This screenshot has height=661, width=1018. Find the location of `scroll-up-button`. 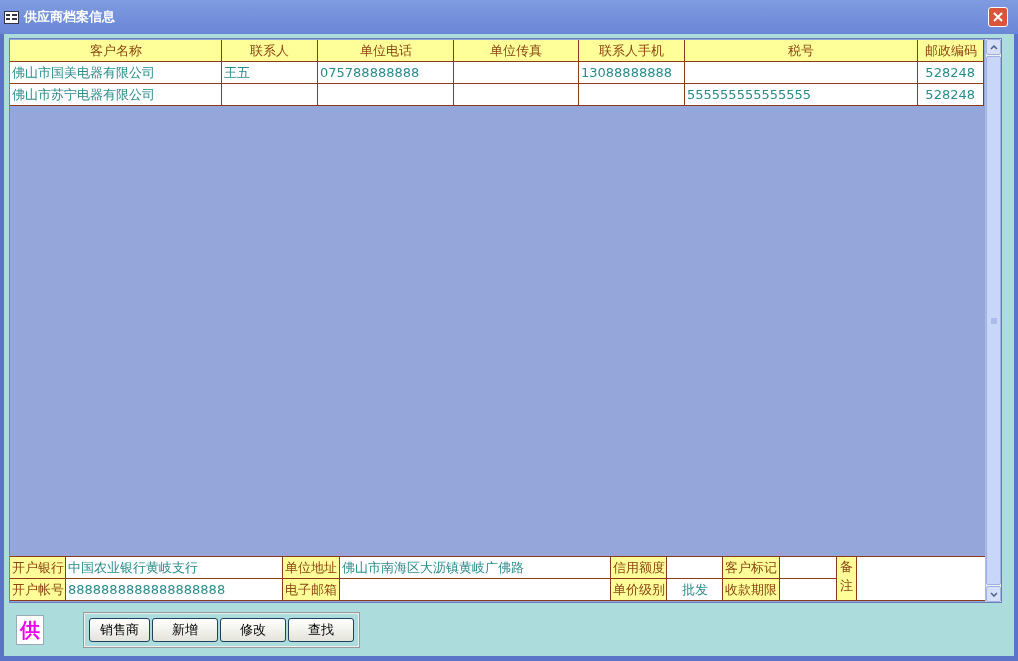

scroll-up-button is located at coordinates (993, 47).